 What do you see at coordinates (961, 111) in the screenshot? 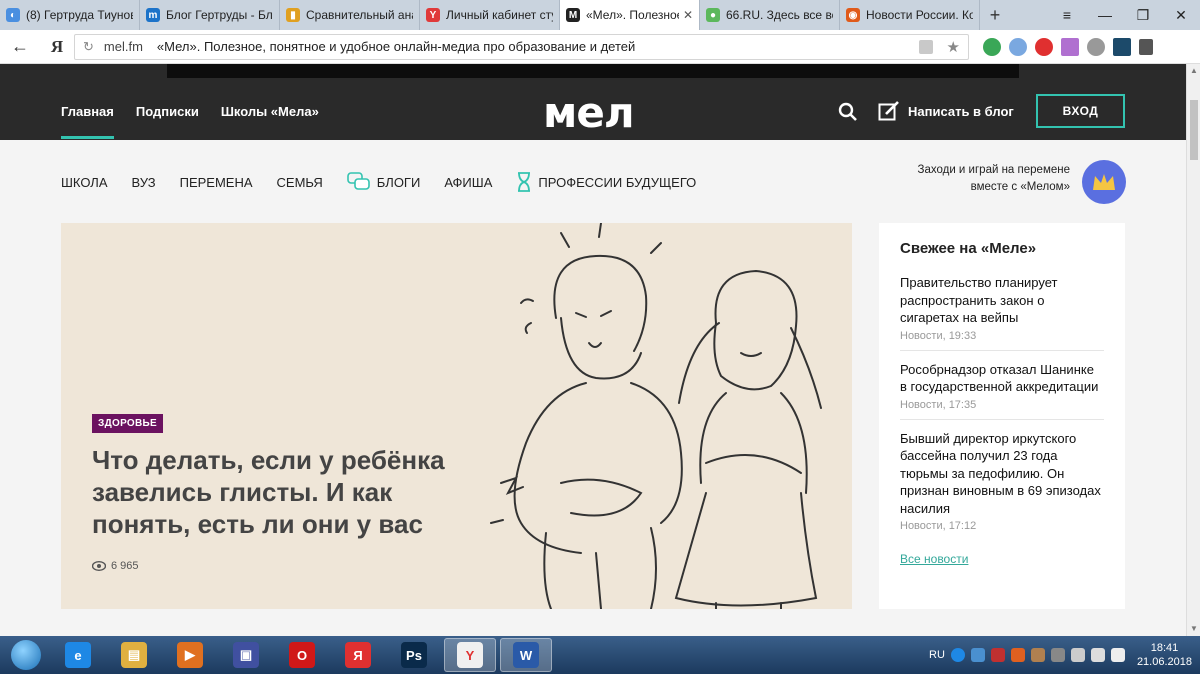
I see `write-blog-label: Написать в блог` at bounding box center [961, 111].